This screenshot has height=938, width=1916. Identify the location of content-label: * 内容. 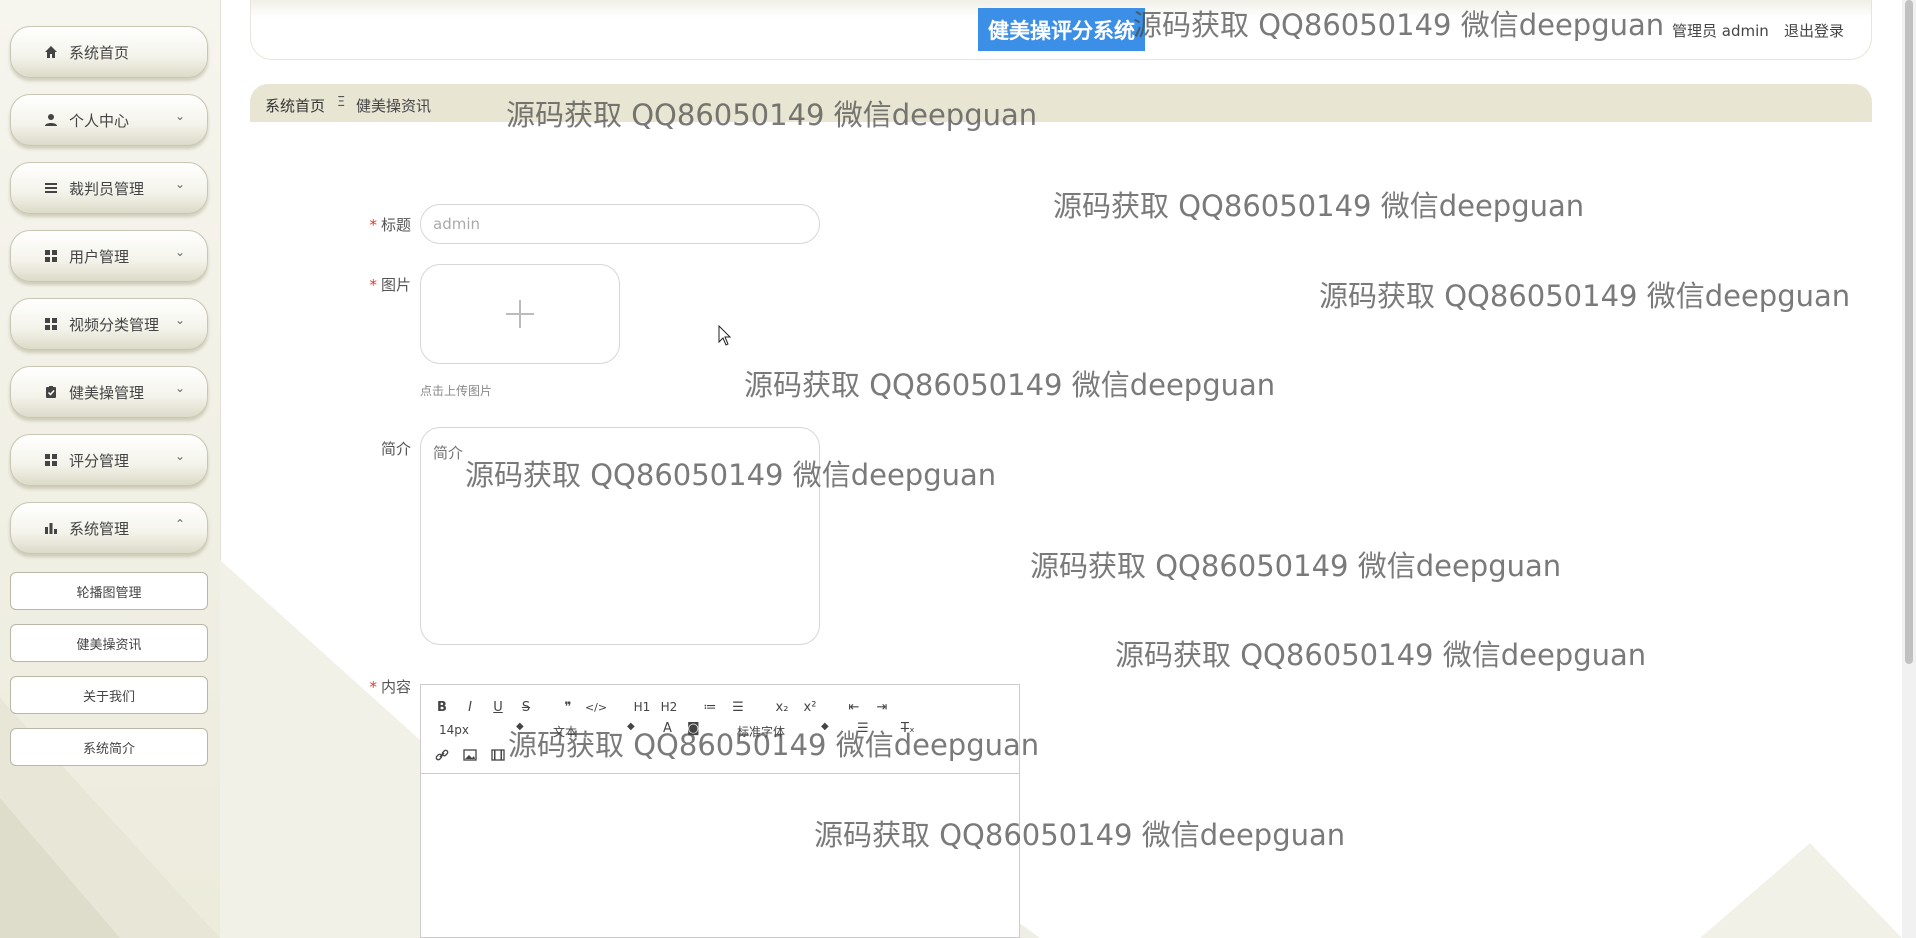
(388, 686).